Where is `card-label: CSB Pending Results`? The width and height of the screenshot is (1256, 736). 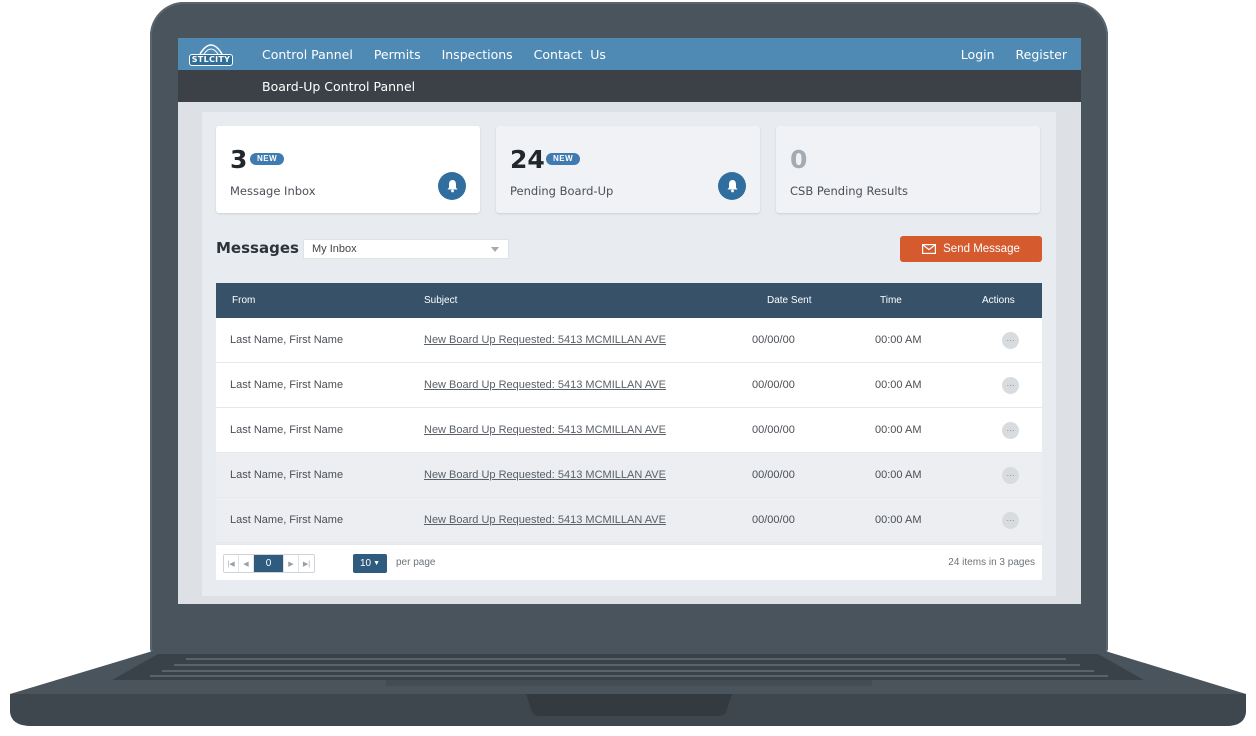
card-label: CSB Pending Results is located at coordinates (849, 191).